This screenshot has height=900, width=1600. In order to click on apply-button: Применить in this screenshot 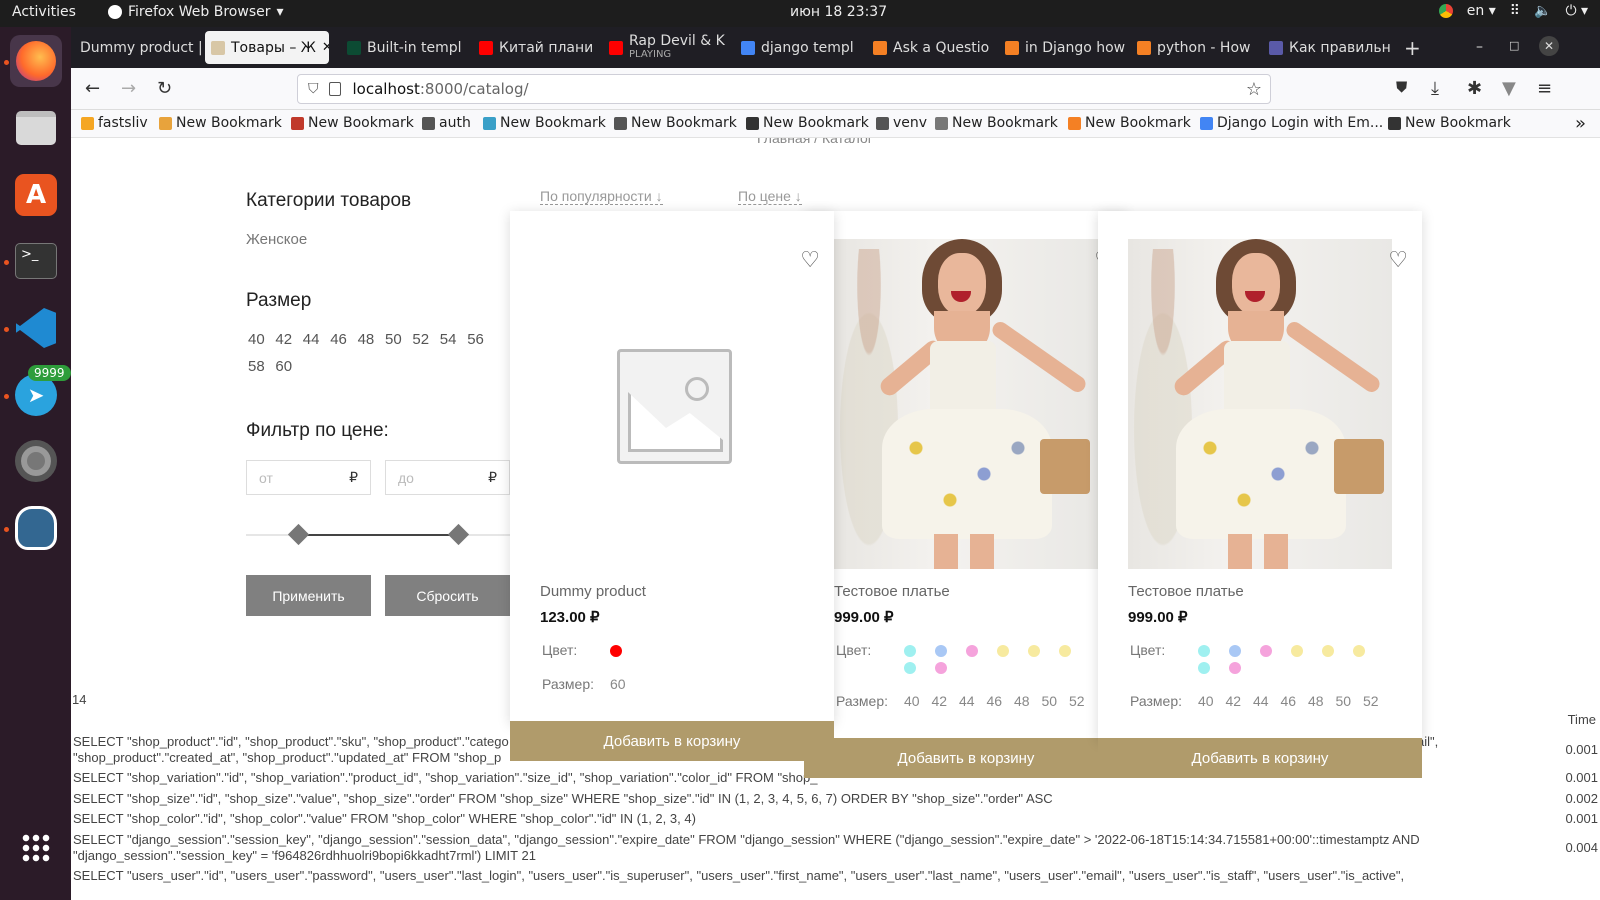, I will do `click(308, 595)`.